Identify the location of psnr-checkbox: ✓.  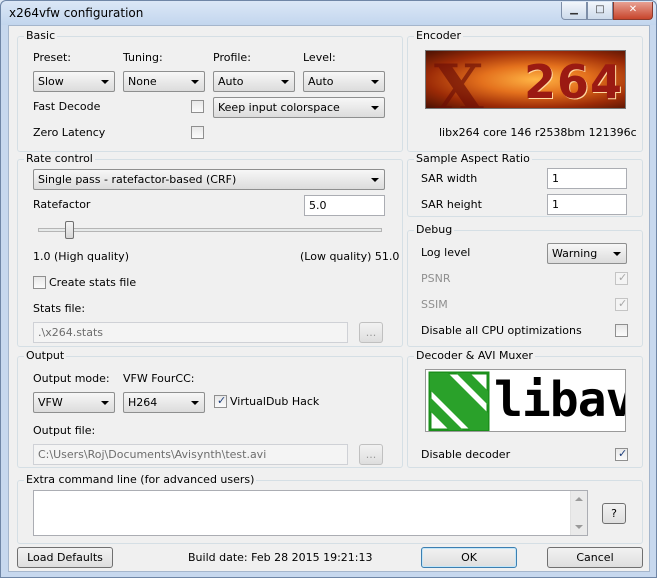
(621, 278).